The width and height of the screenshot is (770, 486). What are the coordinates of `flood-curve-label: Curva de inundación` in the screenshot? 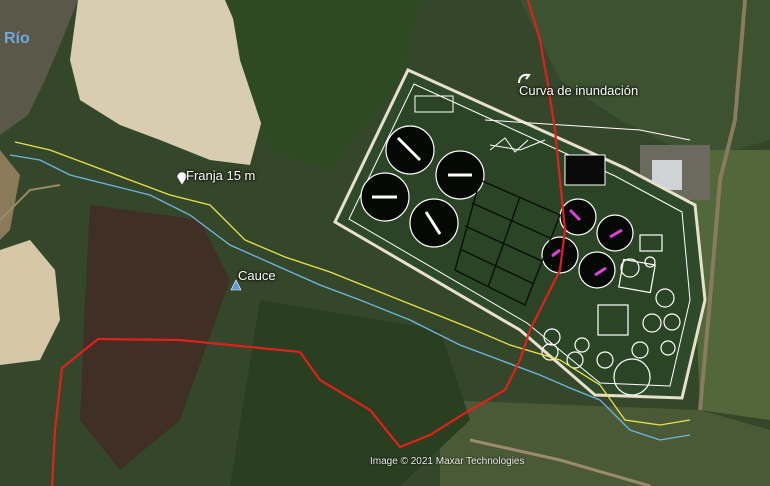 It's located at (579, 90).